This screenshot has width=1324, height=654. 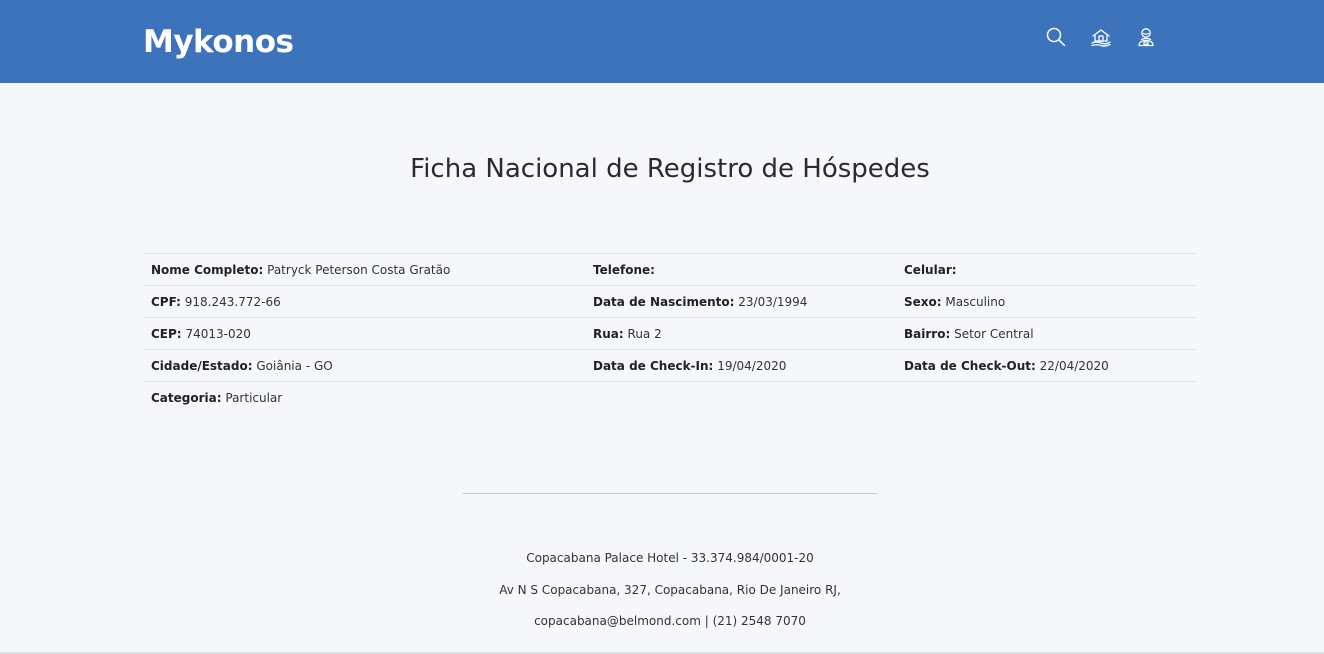 What do you see at coordinates (1101, 37) in the screenshot?
I see `hotel-icon` at bounding box center [1101, 37].